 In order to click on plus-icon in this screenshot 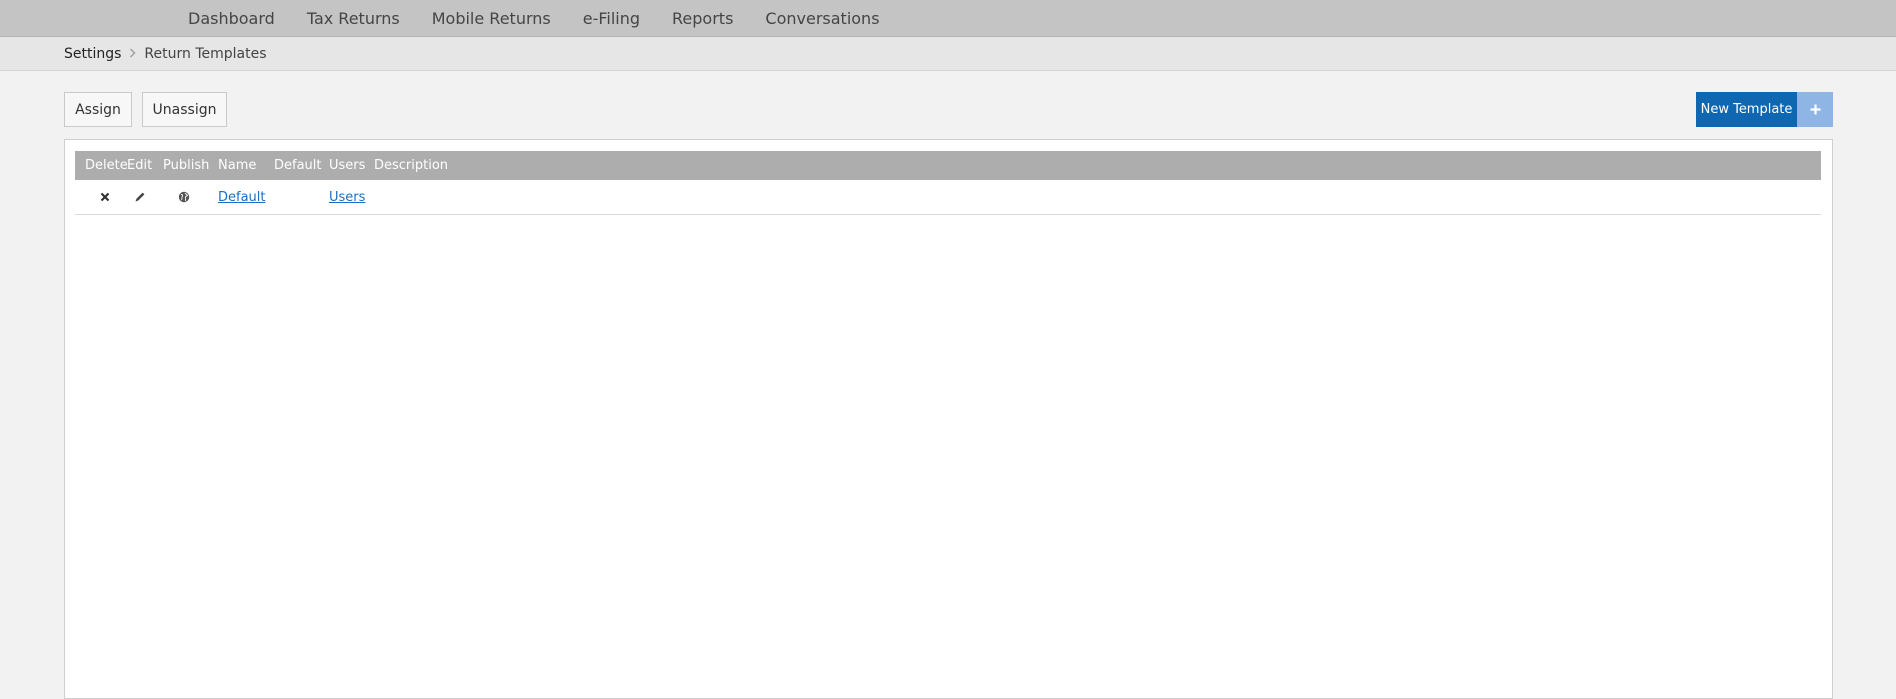, I will do `click(1815, 109)`.